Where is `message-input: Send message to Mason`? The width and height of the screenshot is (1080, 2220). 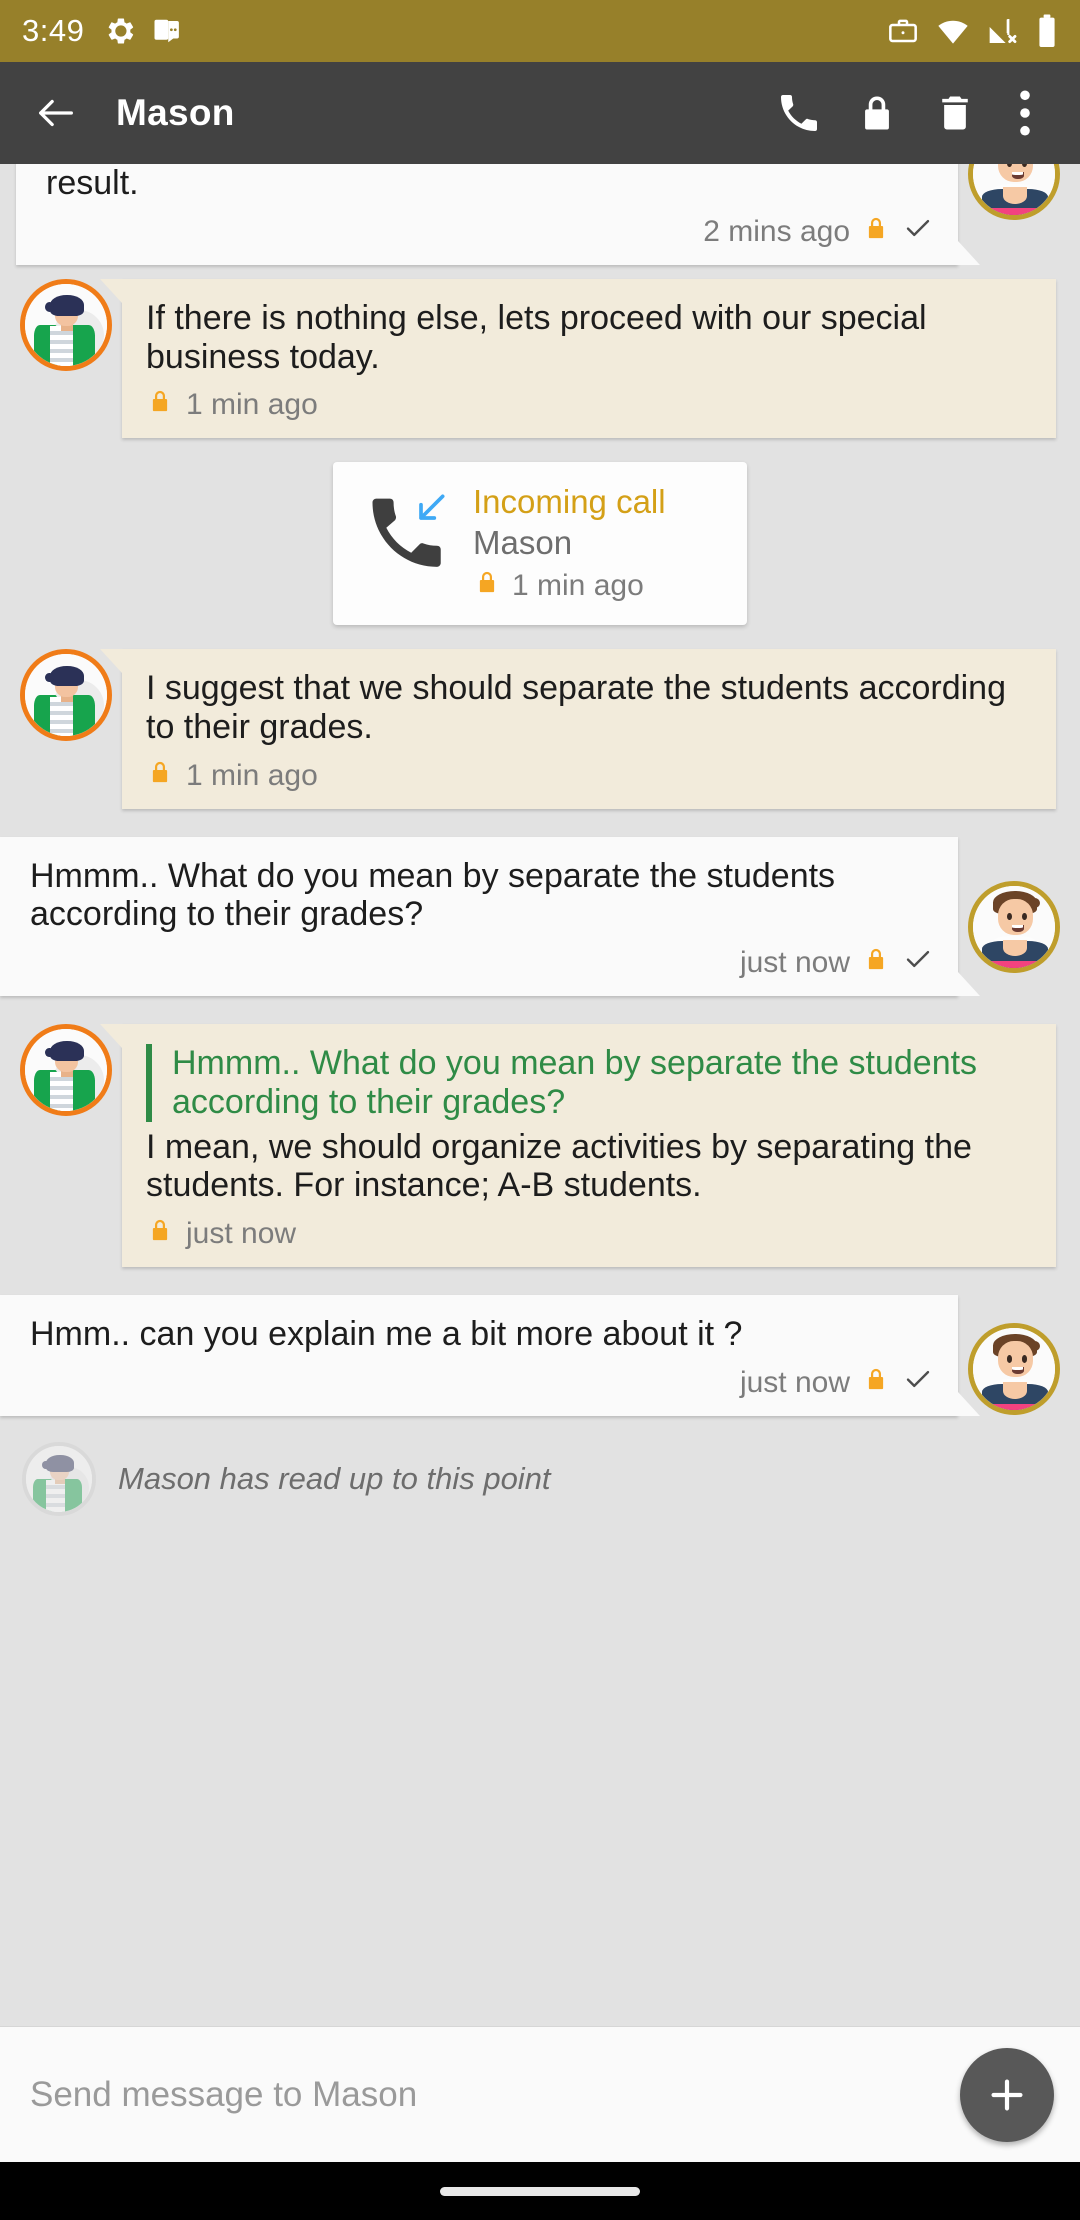
message-input: Send message to Mason is located at coordinates (495, 2095).